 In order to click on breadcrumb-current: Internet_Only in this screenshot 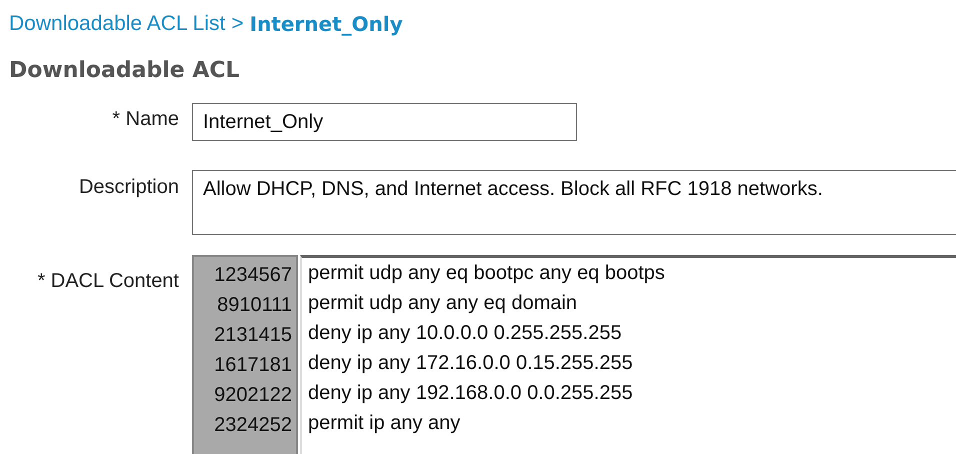, I will do `click(326, 24)`.